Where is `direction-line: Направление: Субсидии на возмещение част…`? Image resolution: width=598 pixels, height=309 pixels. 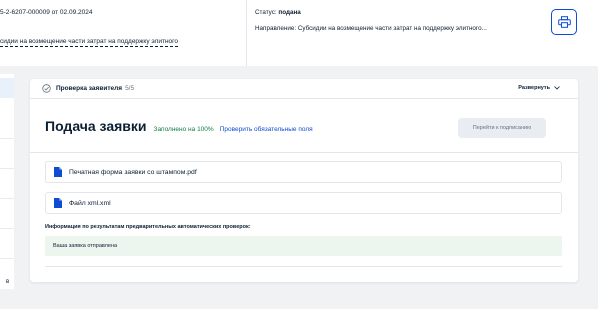
direction-line: Направление: Субсидии на возмещение част… is located at coordinates (371, 28).